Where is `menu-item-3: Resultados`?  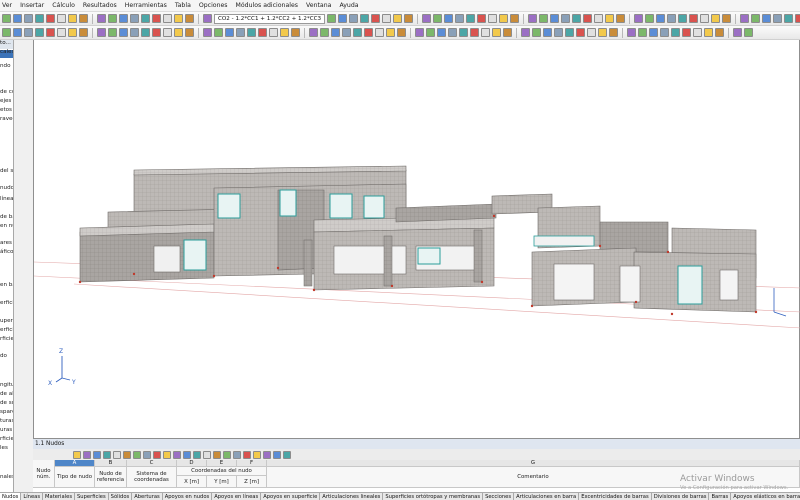 menu-item-3: Resultados is located at coordinates (100, 5).